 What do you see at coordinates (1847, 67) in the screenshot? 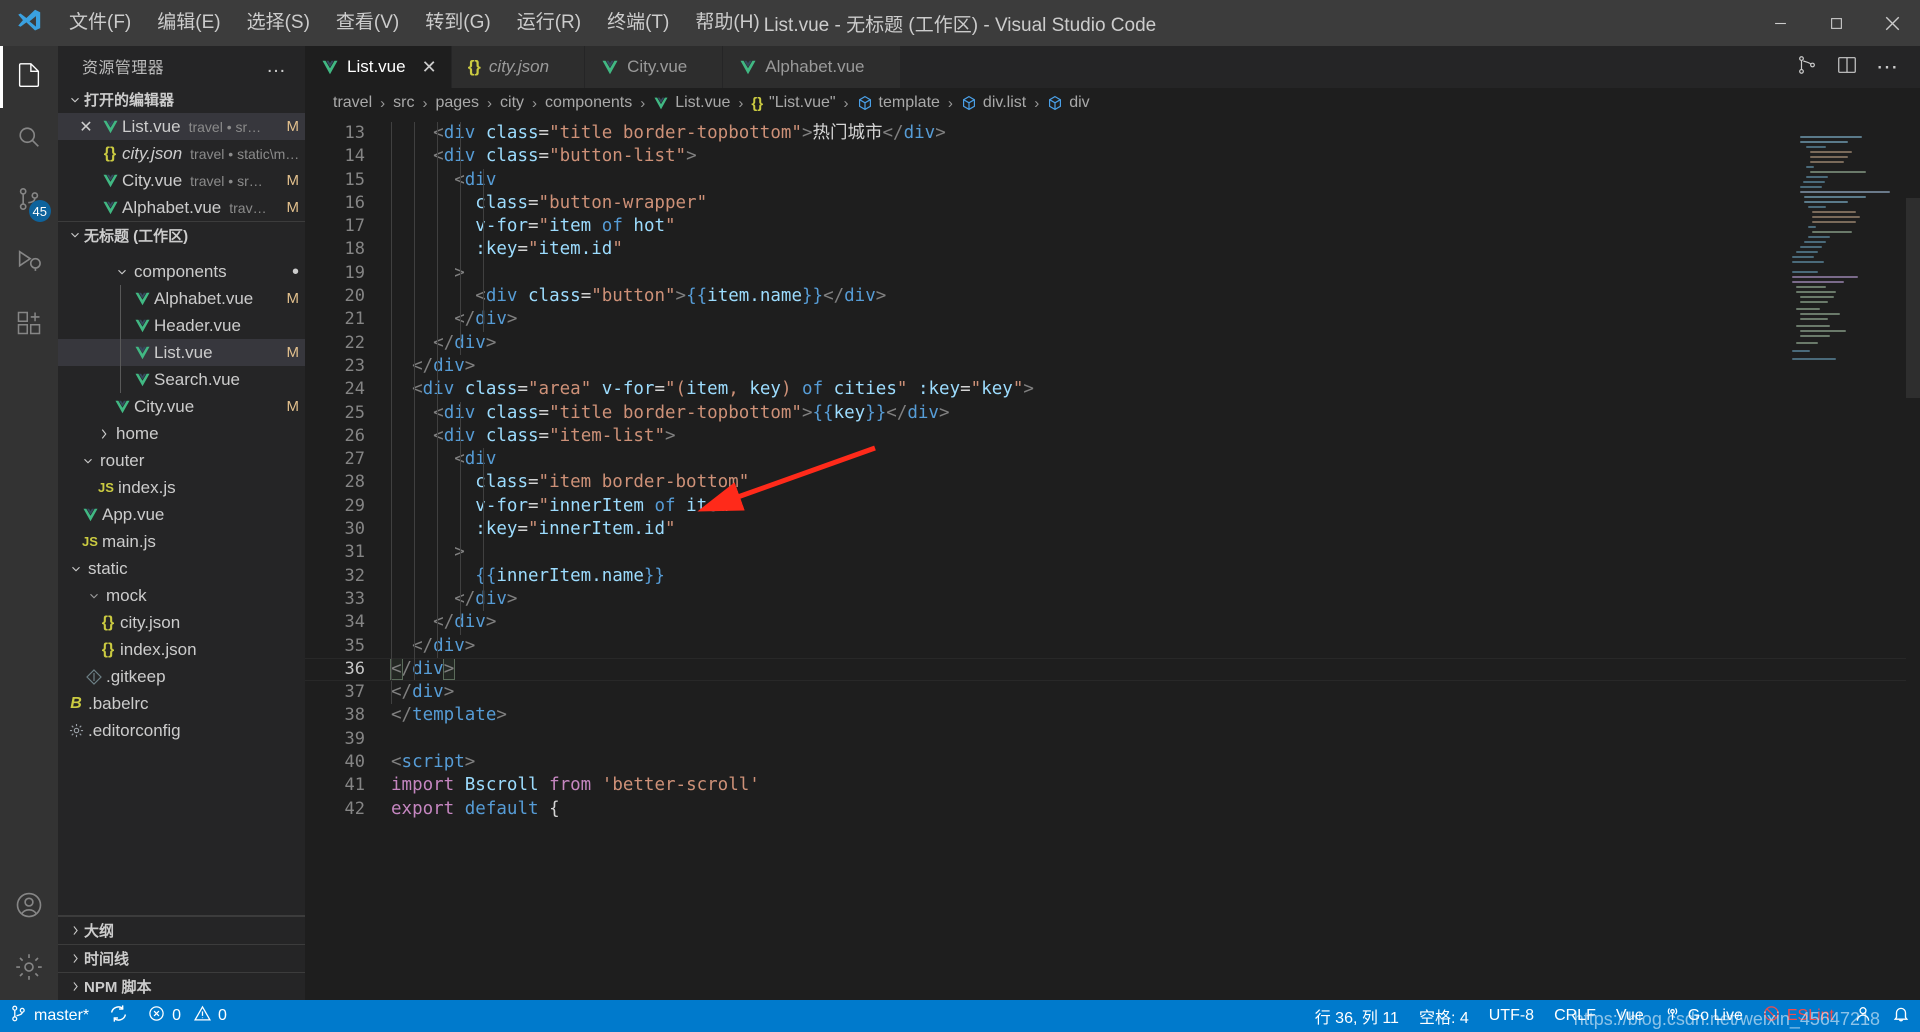
I see `split-editor-icon` at bounding box center [1847, 67].